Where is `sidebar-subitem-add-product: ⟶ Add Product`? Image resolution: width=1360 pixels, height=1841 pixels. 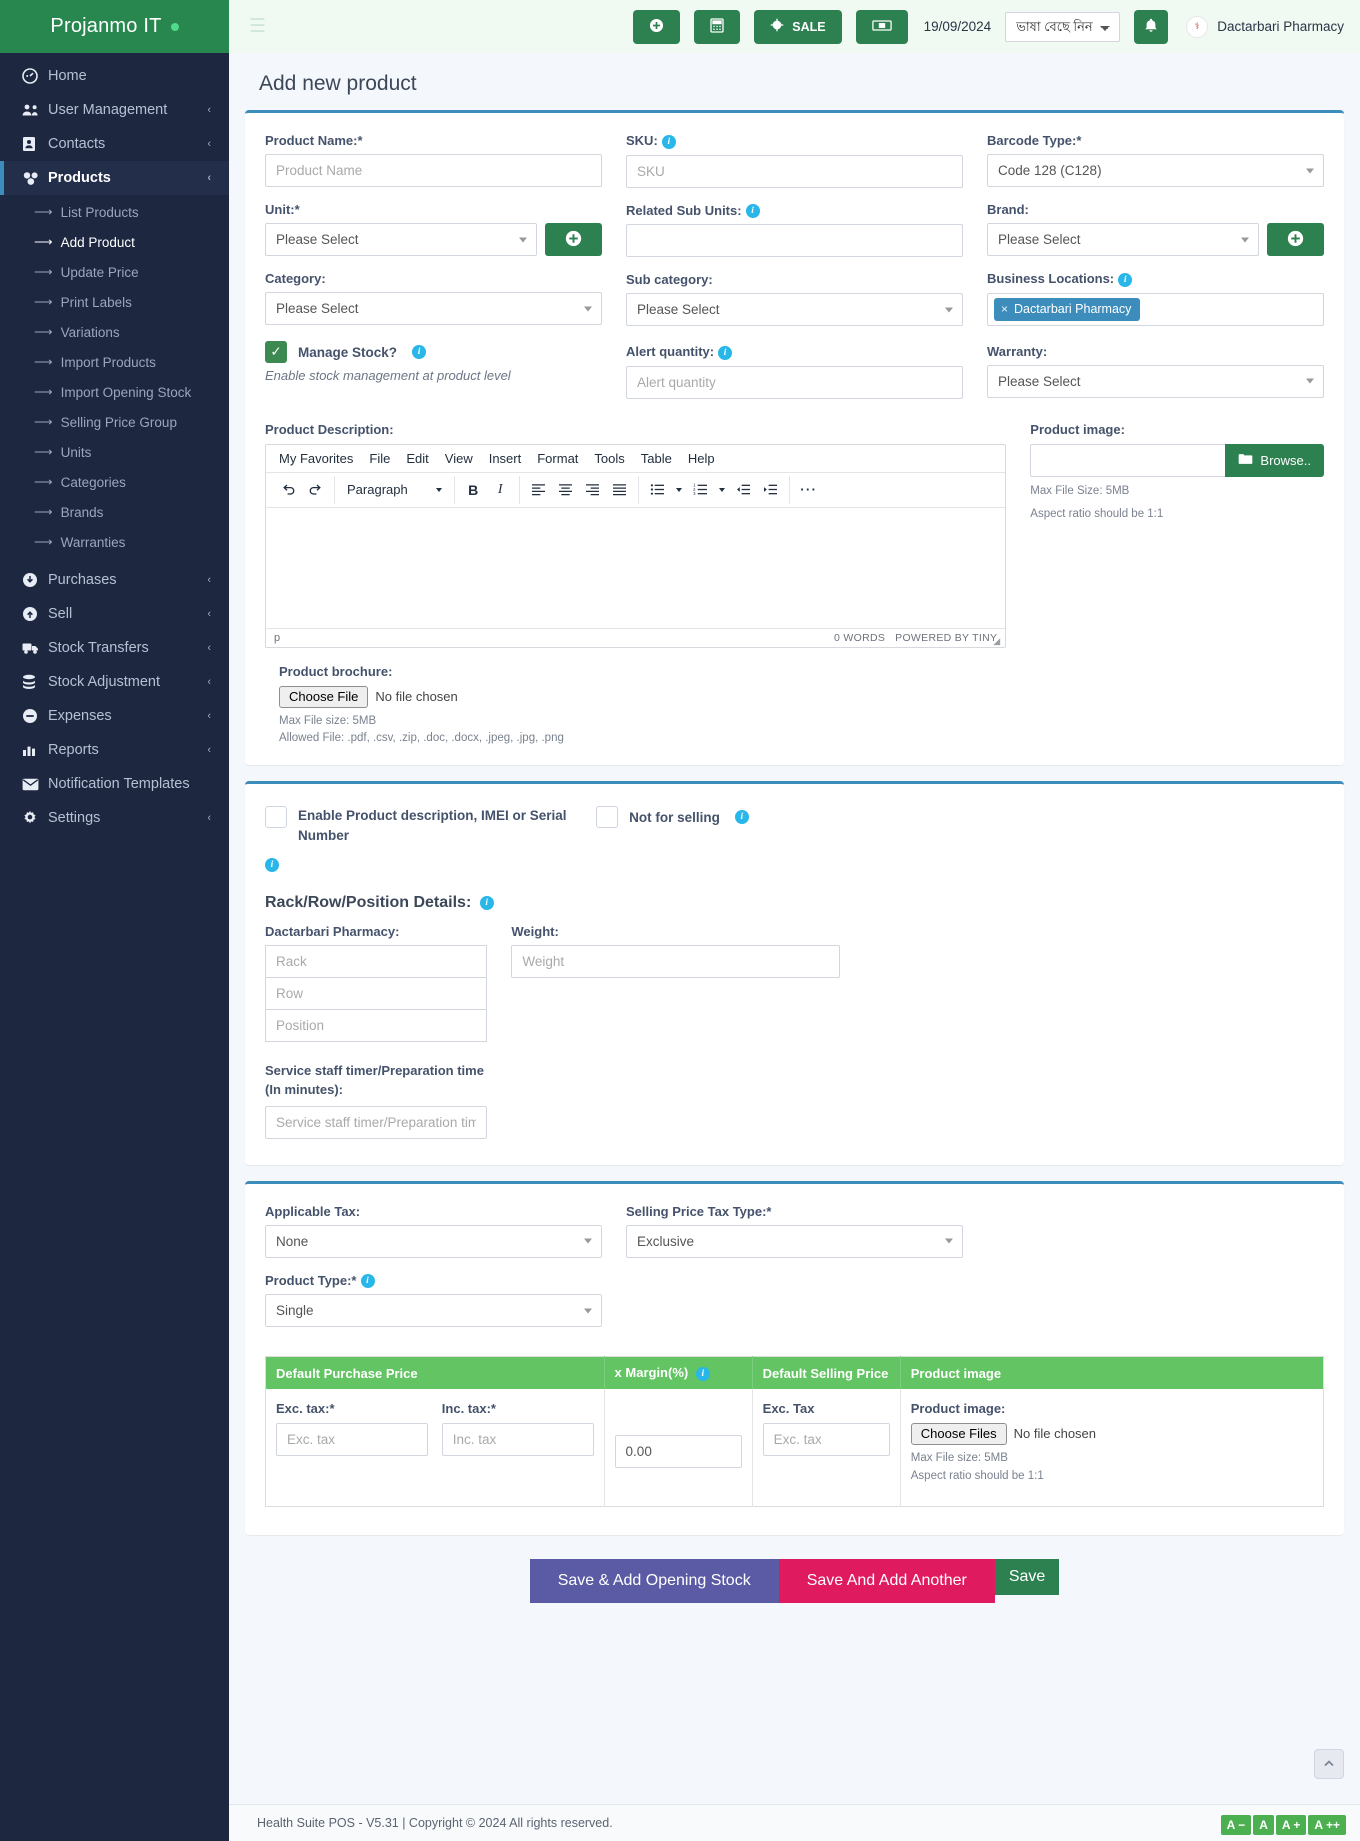
sidebar-subitem-add-product: ⟶ Add Product is located at coordinates (114, 242).